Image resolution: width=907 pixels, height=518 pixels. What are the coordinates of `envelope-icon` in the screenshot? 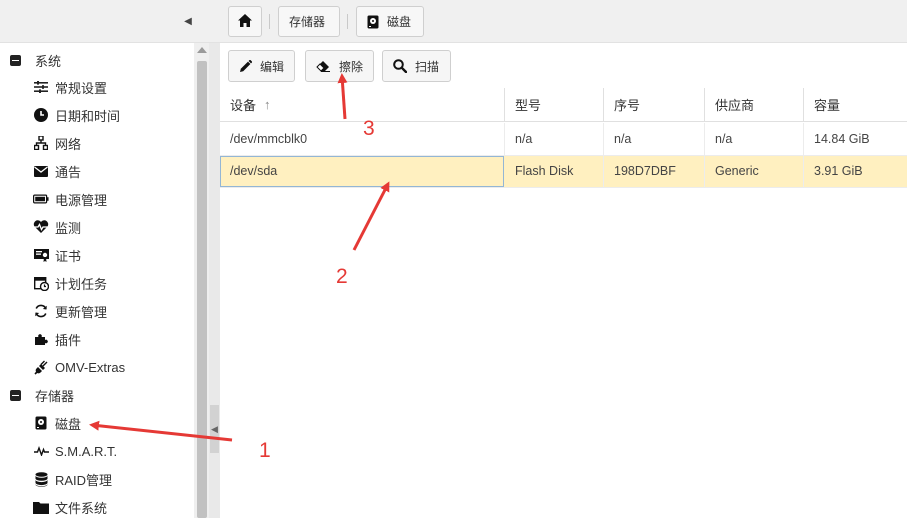 It's located at (41, 171).